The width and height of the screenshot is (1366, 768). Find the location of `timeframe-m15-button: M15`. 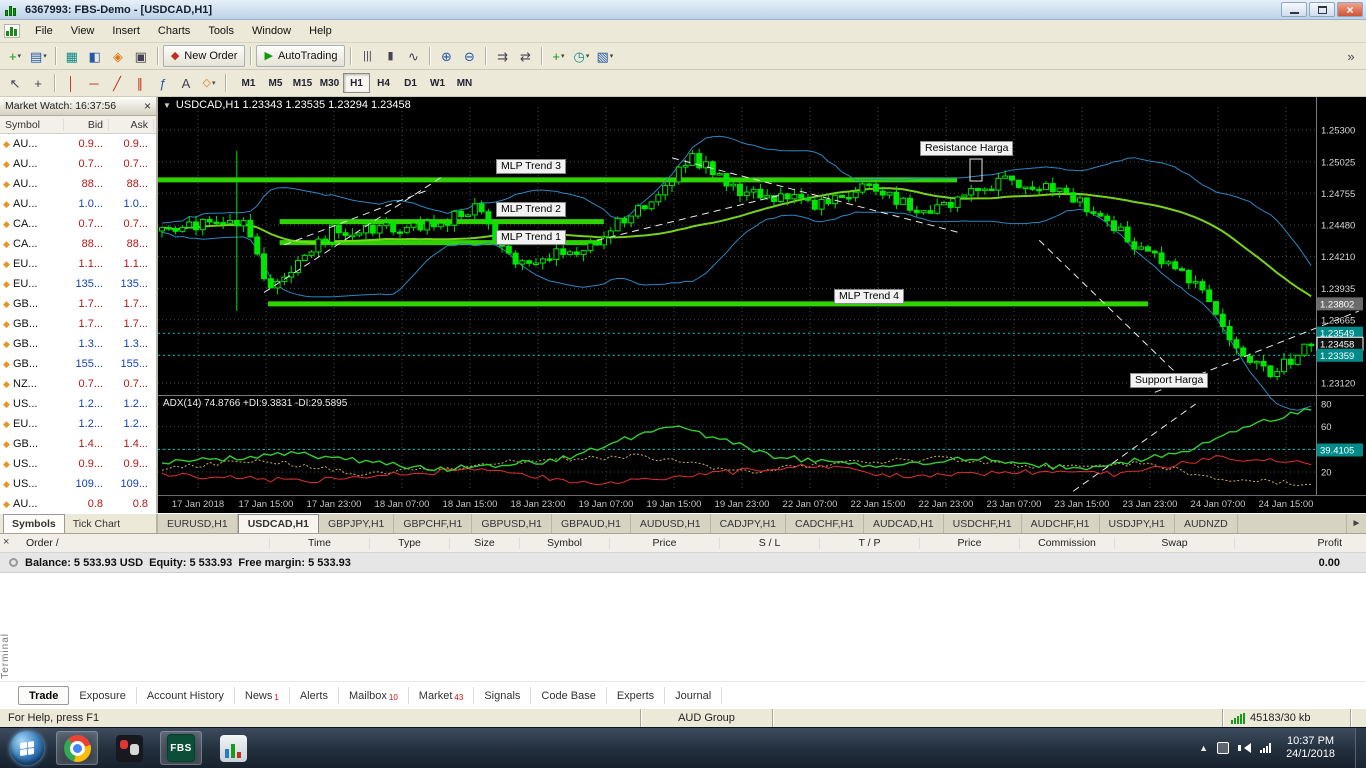

timeframe-m15-button: M15 is located at coordinates (302, 83).